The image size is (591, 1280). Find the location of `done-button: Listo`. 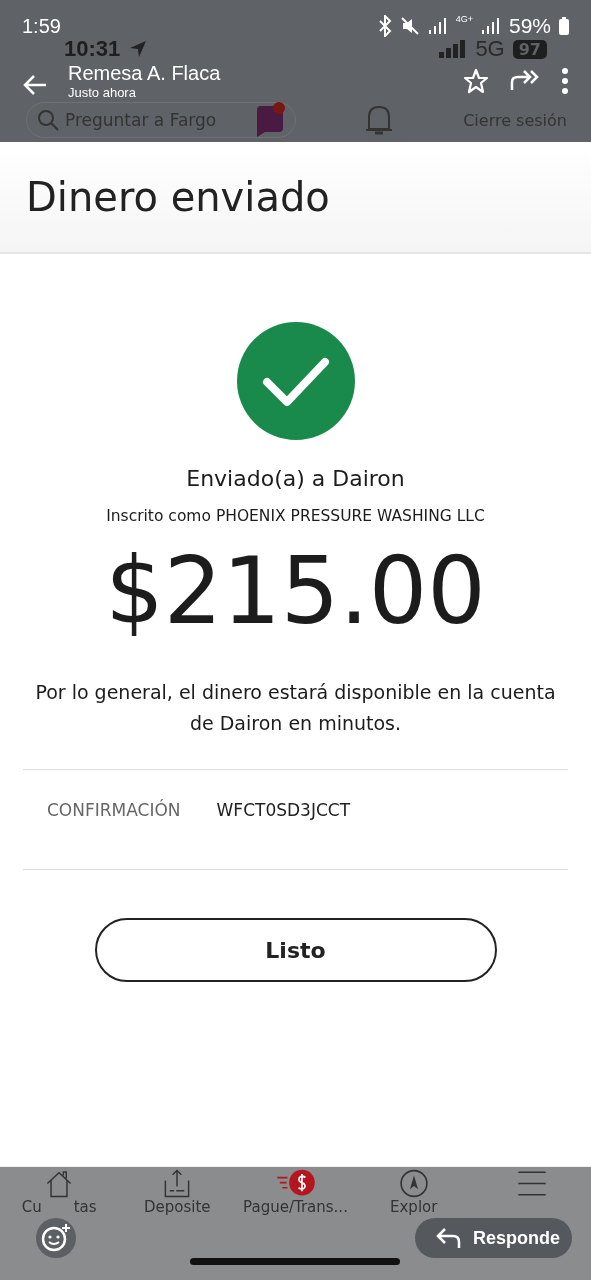

done-button: Listo is located at coordinates (295, 950).